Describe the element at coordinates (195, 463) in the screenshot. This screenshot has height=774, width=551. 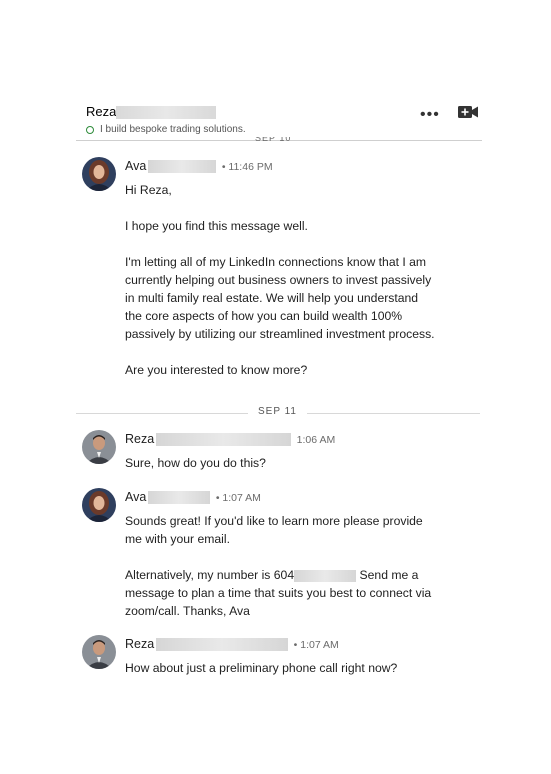
I see `message-paragraph: Sure, how do you do this?` at that location.